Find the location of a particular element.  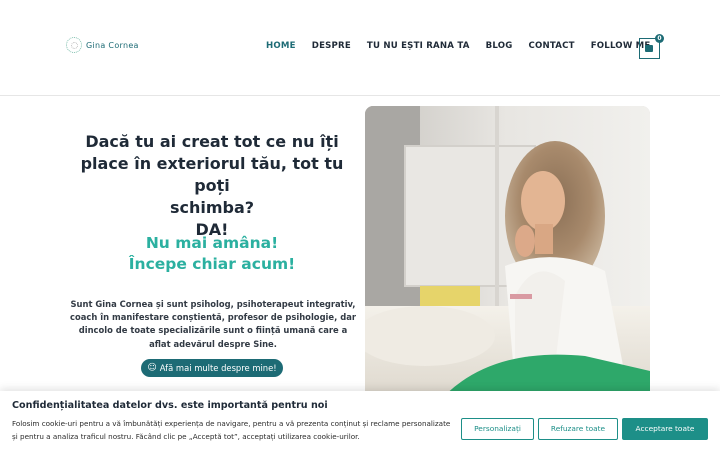

logo-text: Gina Cornea is located at coordinates (112, 45).